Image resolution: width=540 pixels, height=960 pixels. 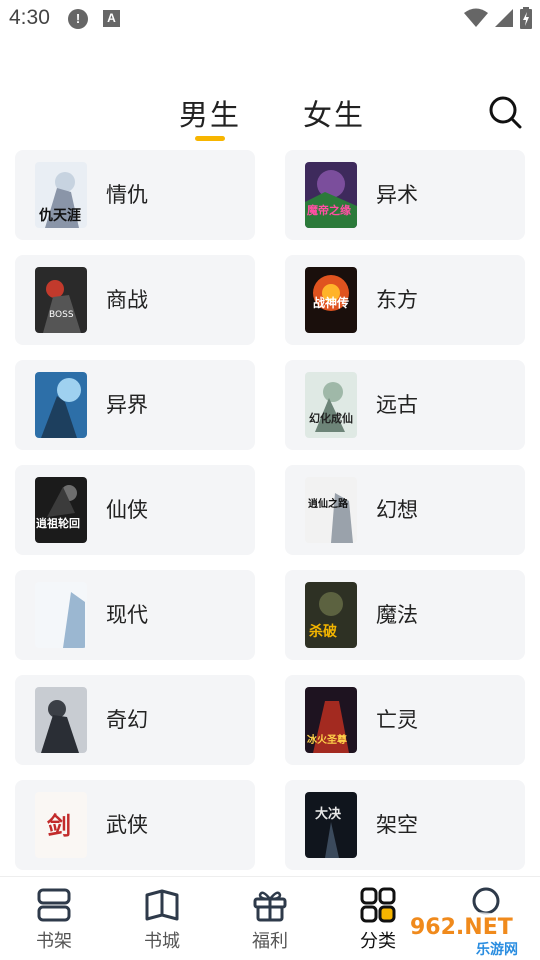 What do you see at coordinates (127, 405) in the screenshot?
I see `category-label: 异界` at bounding box center [127, 405].